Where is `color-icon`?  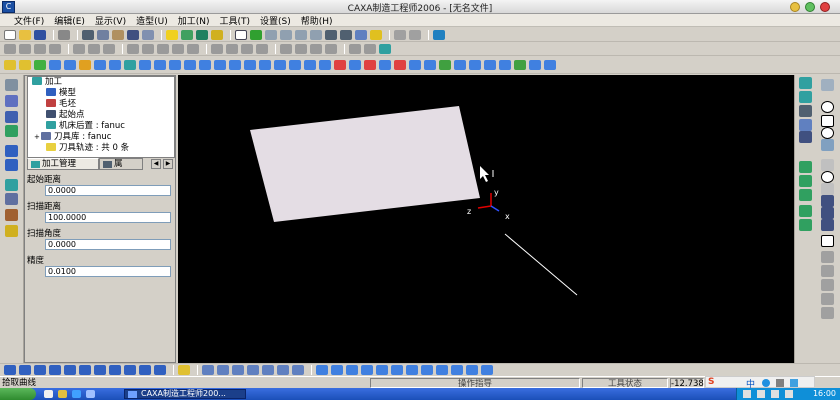 color-icon is located at coordinates (217, 34).